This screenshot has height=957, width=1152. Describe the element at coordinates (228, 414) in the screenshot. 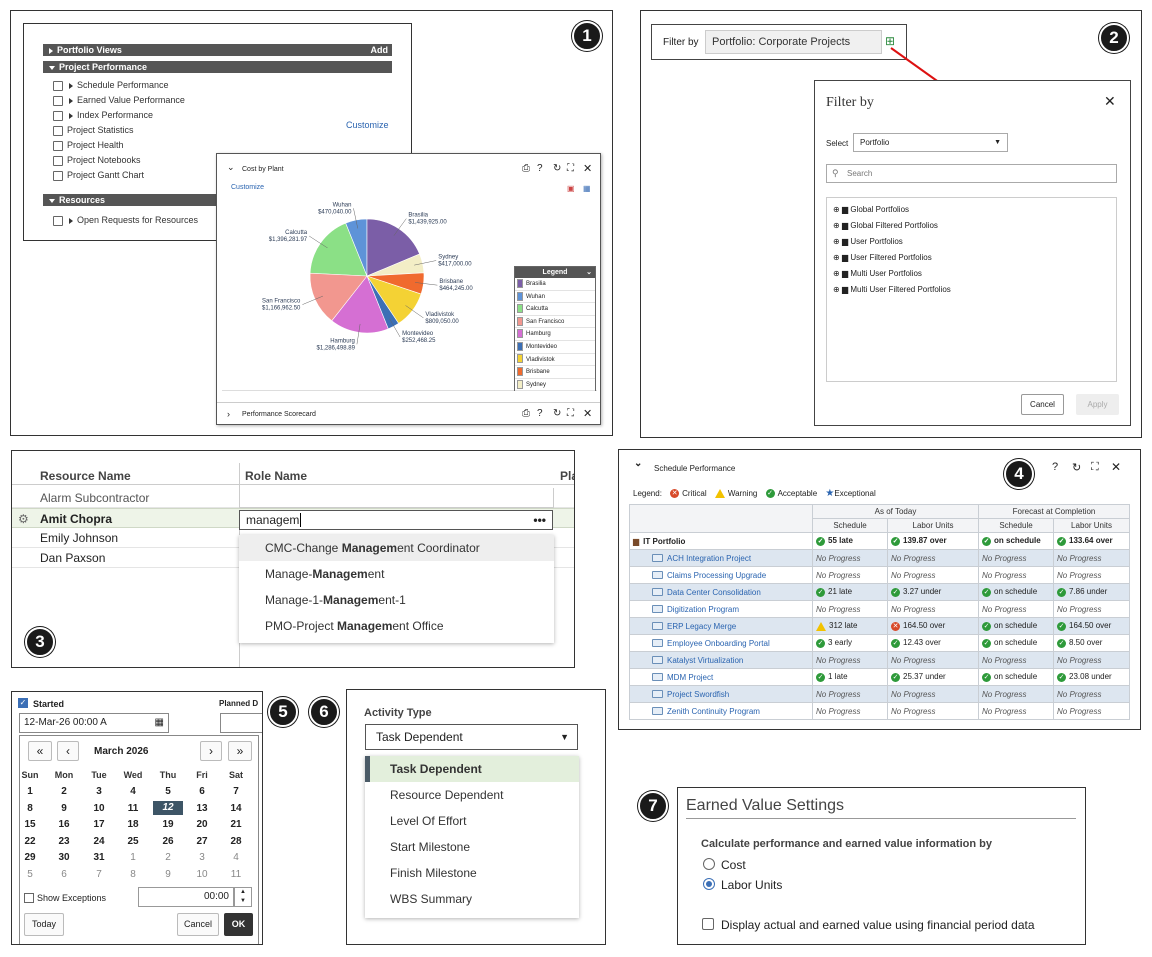

I see `chevron-right-icon: ›` at that location.